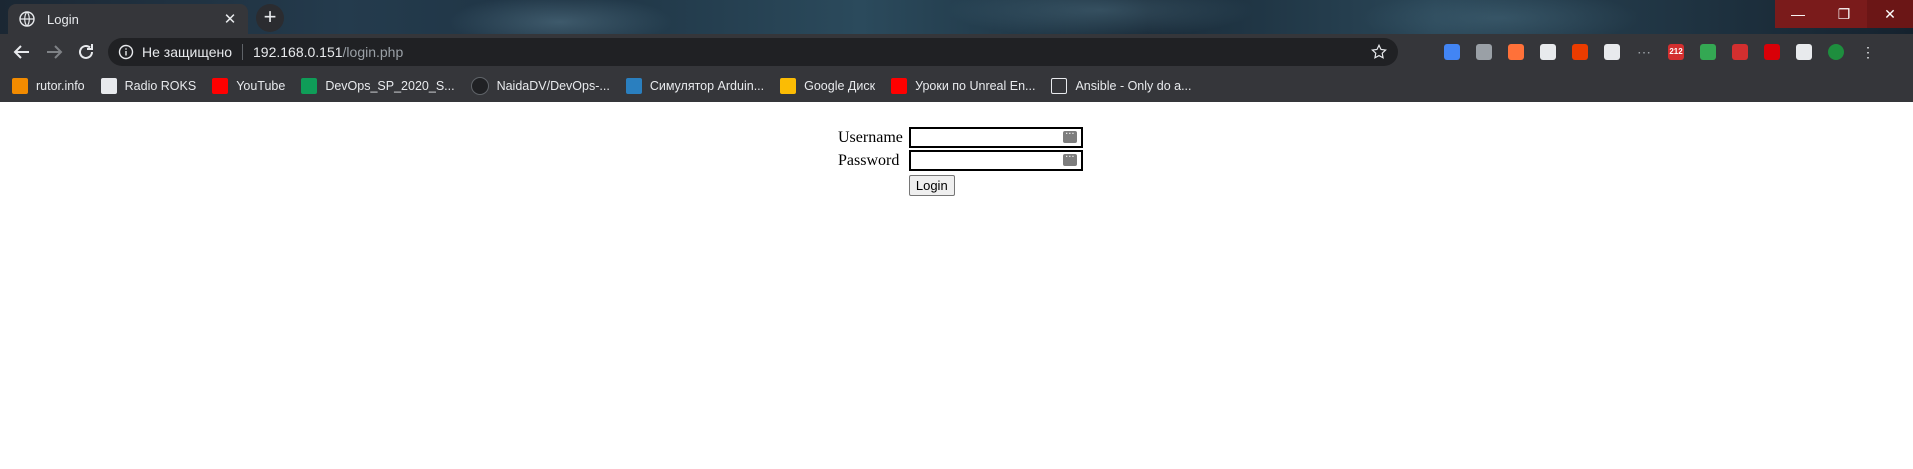 The image size is (1913, 469). I want to click on minimize-button: —, so click(1798, 14).